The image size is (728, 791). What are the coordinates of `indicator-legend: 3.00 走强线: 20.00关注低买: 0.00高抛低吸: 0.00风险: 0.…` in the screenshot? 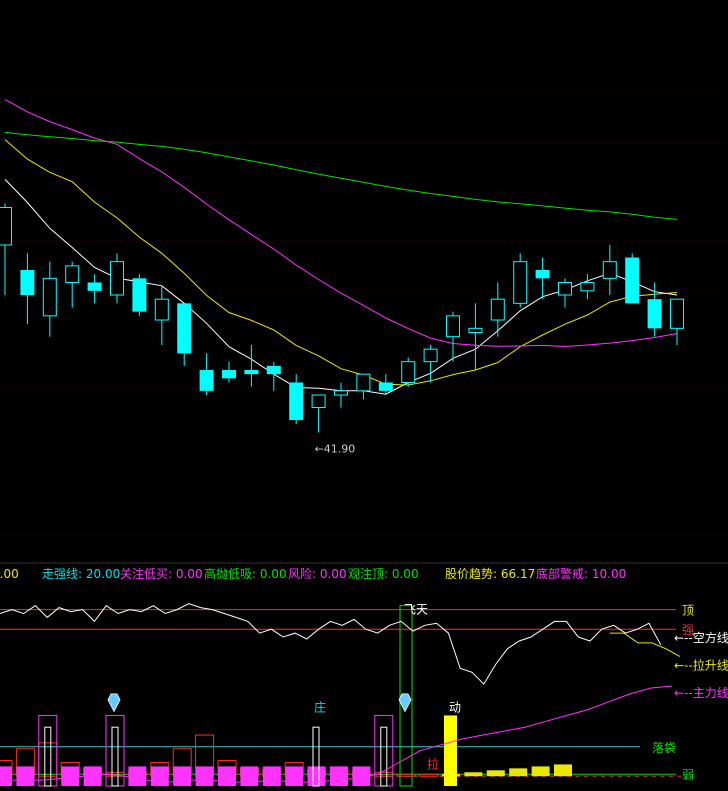 It's located at (364, 574).